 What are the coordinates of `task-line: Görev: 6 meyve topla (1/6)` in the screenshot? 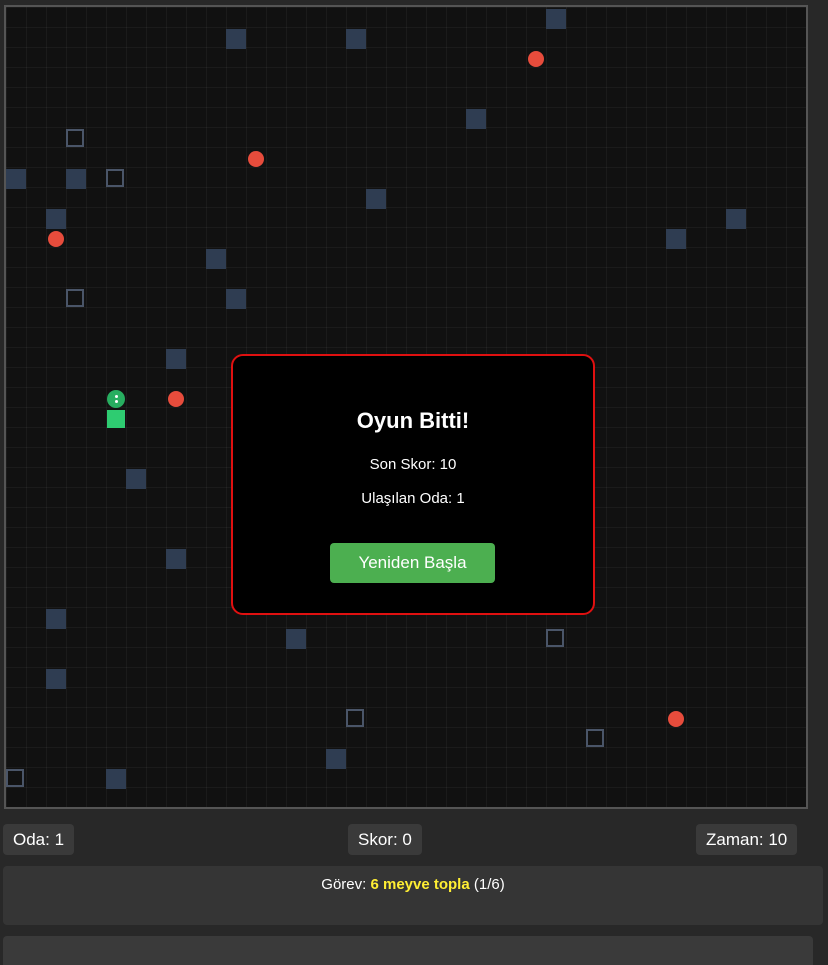 It's located at (413, 880).